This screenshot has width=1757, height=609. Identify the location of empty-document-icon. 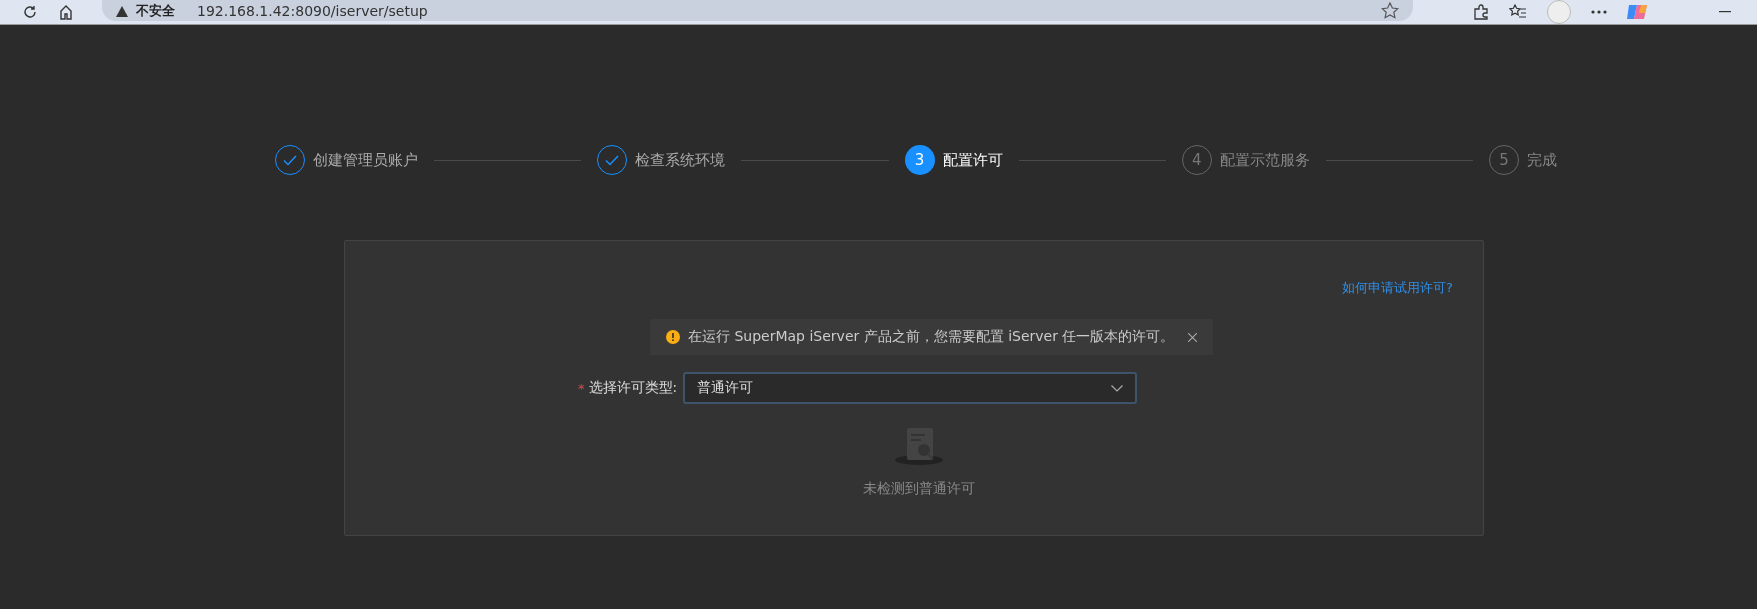
(919, 447).